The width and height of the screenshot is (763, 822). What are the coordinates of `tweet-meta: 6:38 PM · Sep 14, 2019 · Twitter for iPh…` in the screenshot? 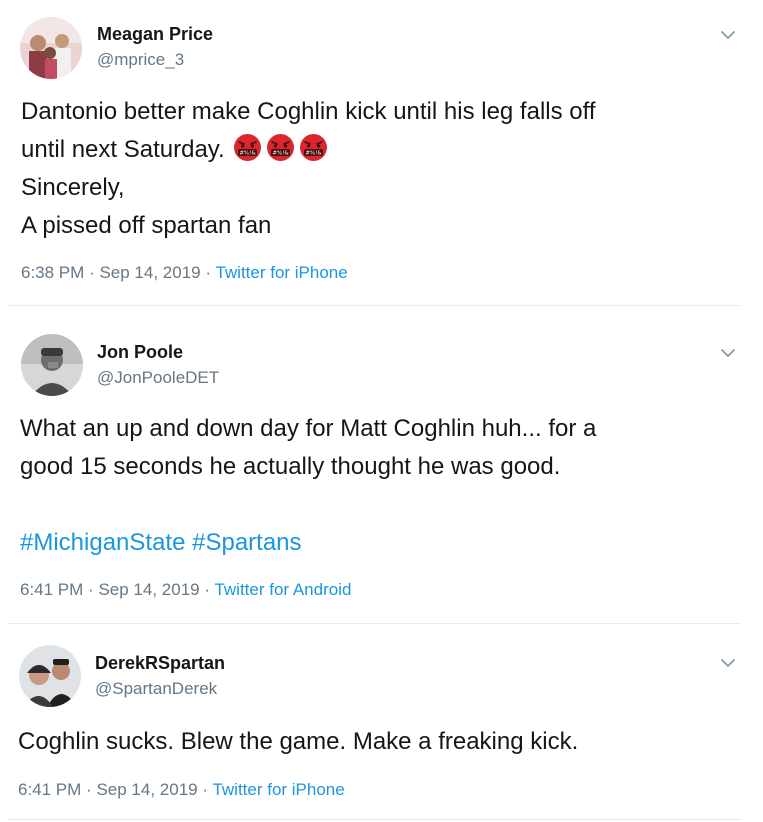 It's located at (184, 273).